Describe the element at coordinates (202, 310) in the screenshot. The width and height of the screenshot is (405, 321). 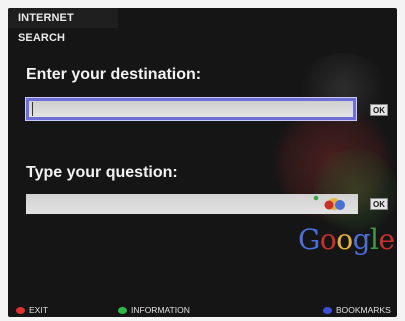
I see `footer-bar: EXIT INFORMATION BOOKMARKS` at that location.